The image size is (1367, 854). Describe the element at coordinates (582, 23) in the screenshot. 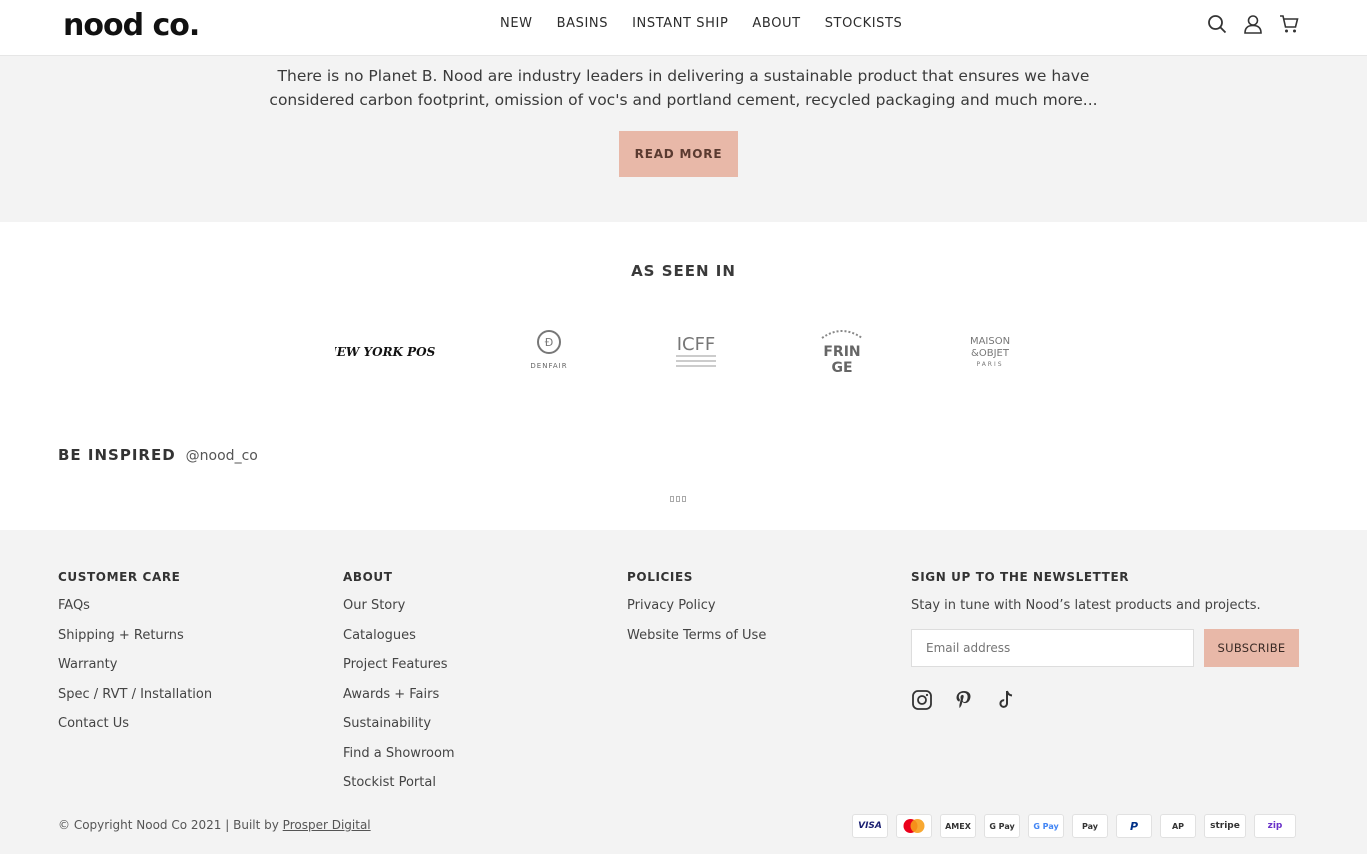

I see `nav-basins: BASINS` at that location.